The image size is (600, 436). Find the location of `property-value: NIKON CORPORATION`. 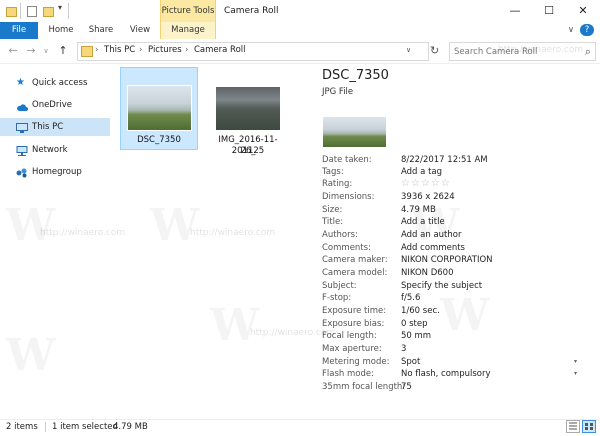

property-value: NIKON CORPORATION is located at coordinates (447, 260).